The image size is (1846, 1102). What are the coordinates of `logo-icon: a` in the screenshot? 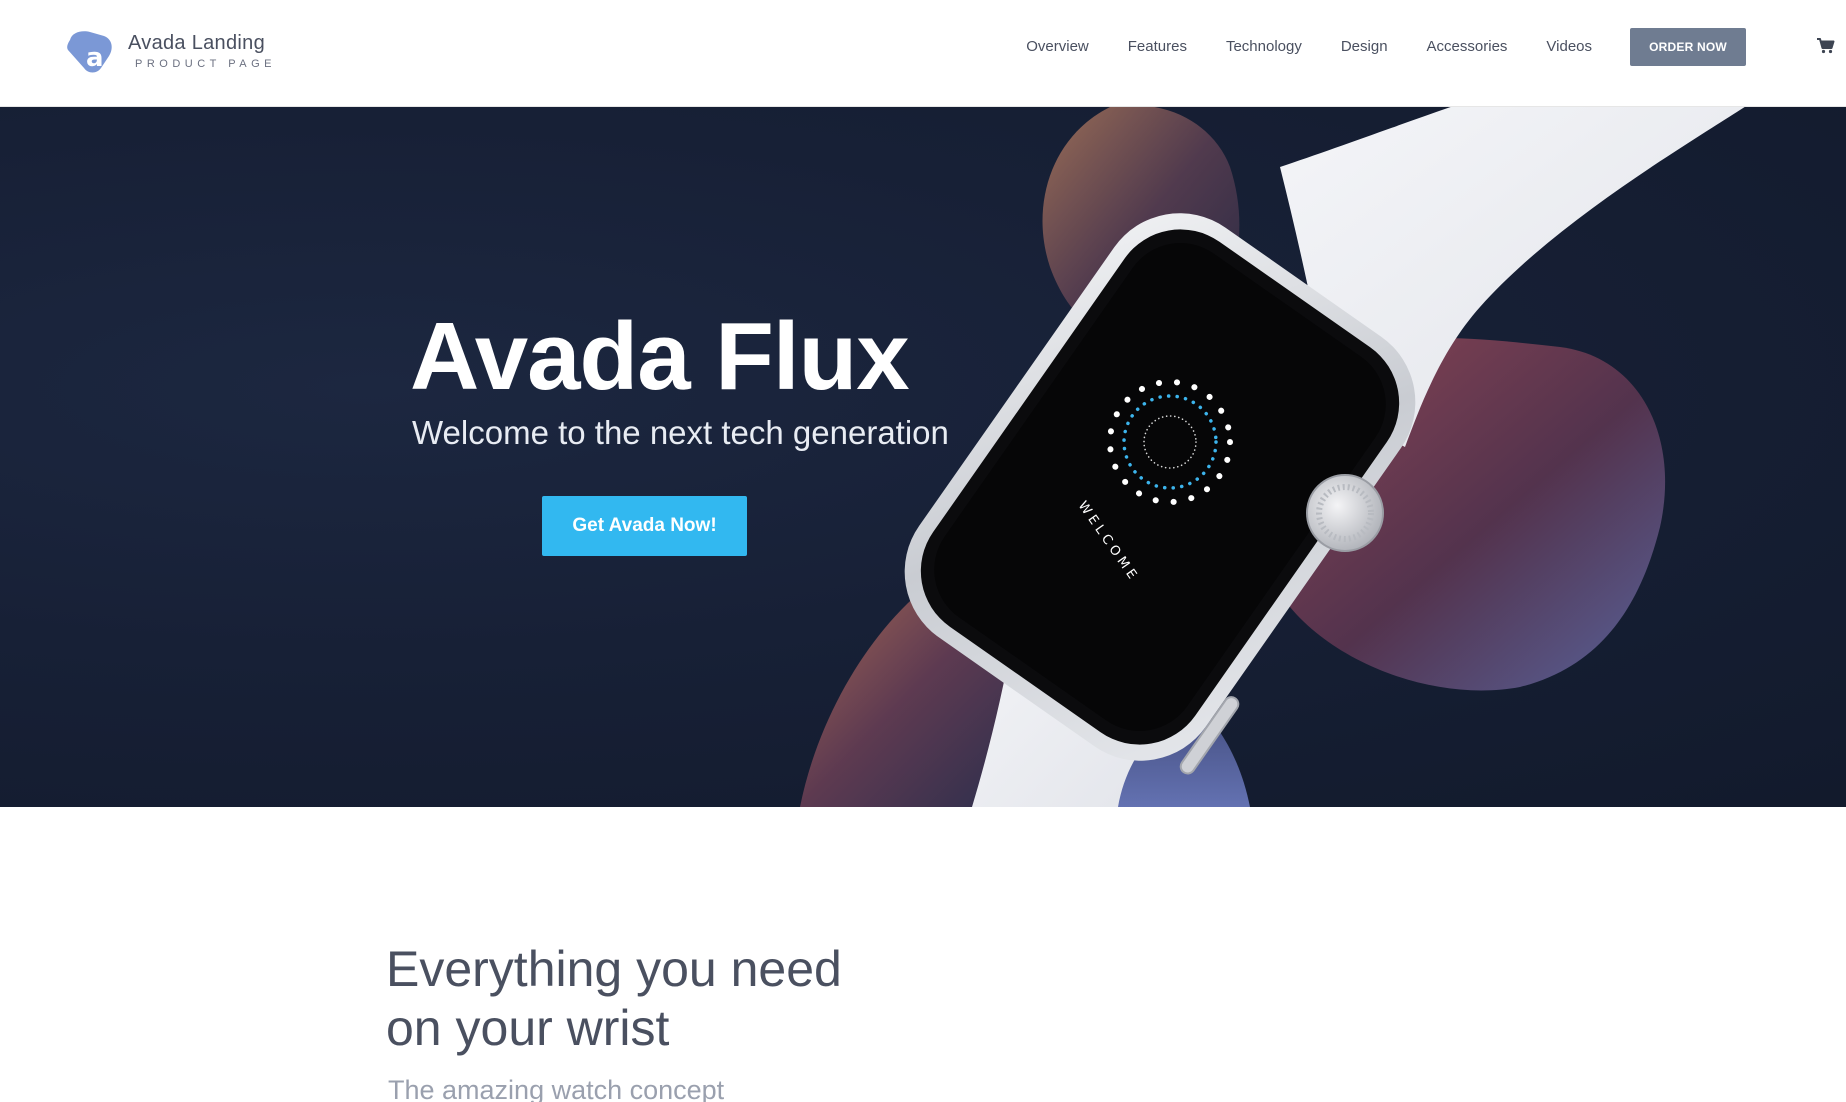 It's located at (89, 51).